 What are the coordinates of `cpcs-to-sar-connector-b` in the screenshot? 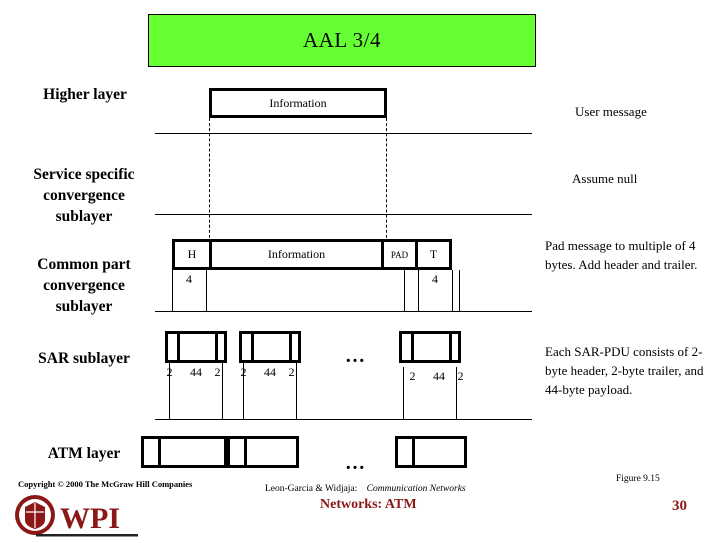 It's located at (459, 290).